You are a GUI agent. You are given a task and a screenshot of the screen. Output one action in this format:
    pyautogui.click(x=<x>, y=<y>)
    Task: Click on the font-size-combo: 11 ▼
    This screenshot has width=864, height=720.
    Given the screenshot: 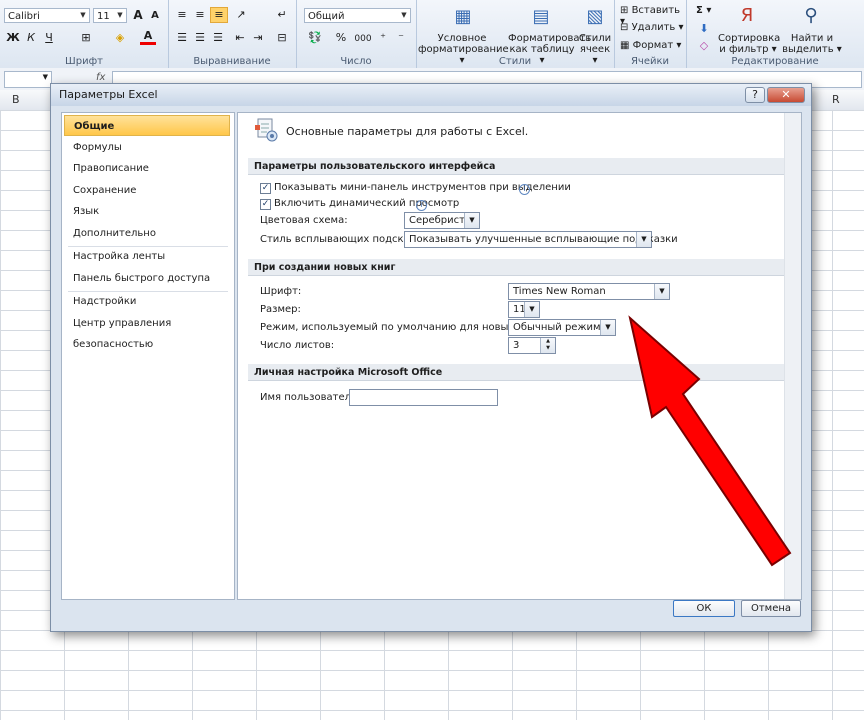 What is the action you would take?
    pyautogui.click(x=110, y=15)
    